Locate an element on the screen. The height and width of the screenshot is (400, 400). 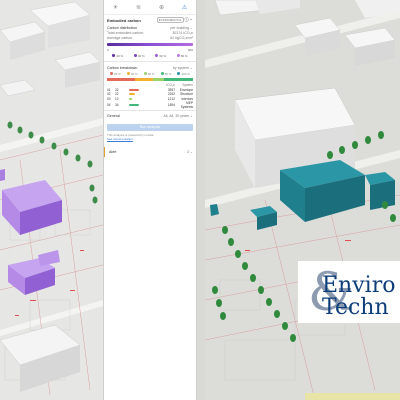
breakdown-value: 1212 is located at coordinates (171, 98).